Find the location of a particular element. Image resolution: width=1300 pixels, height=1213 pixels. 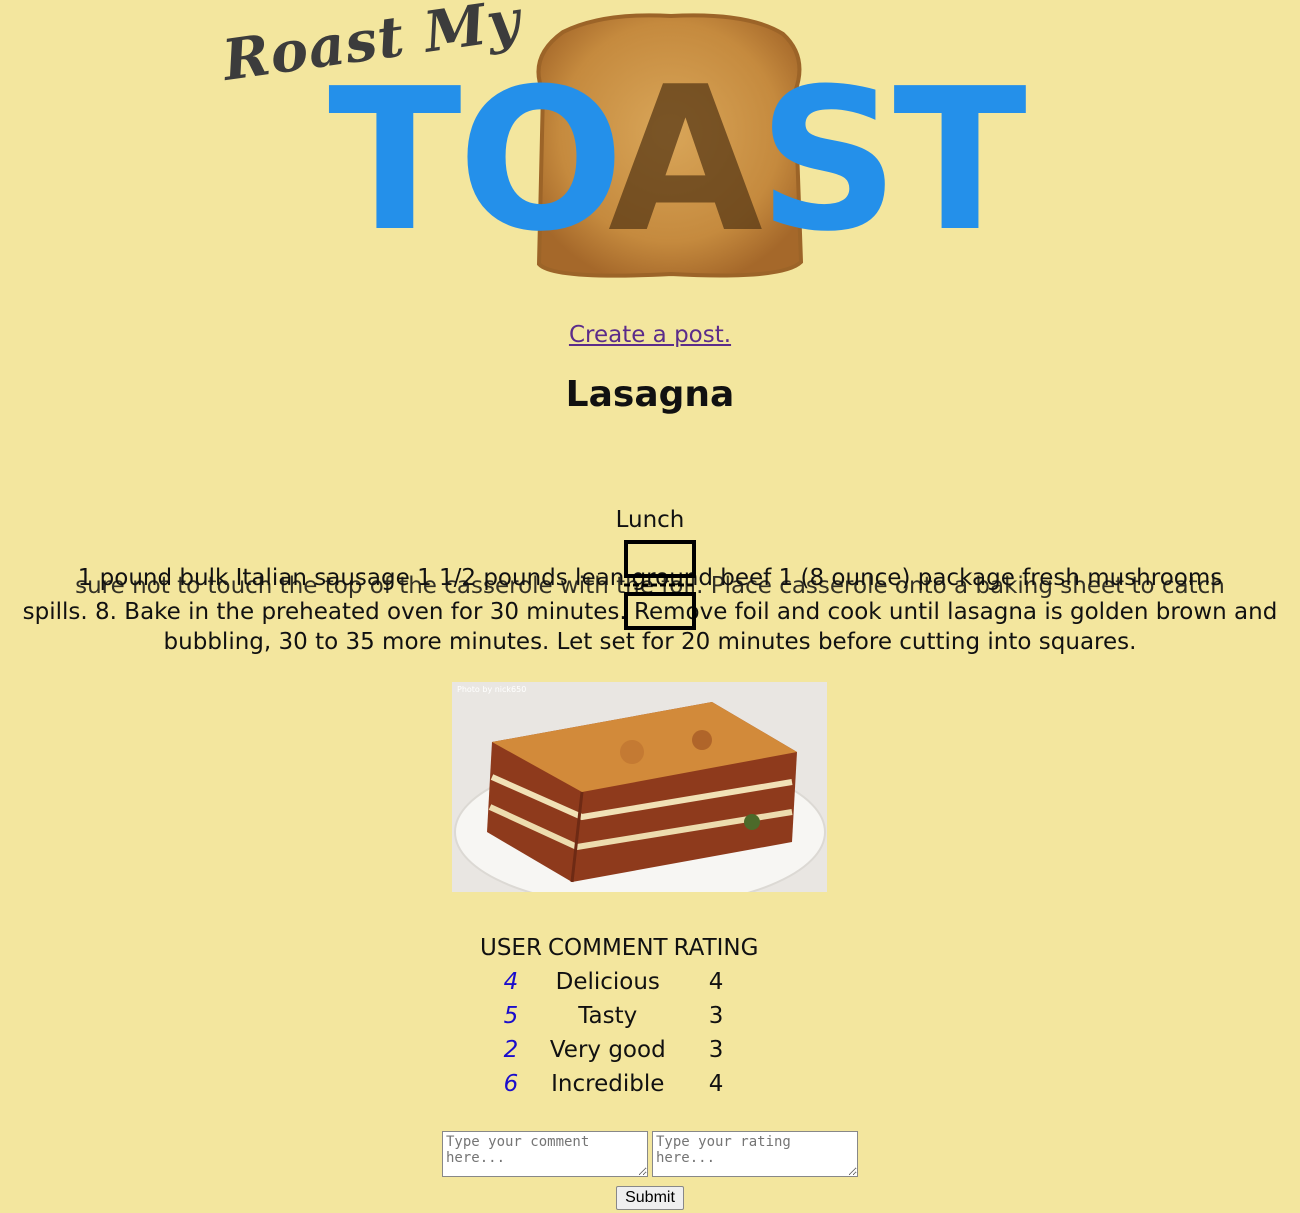

comment-cell: Incredible is located at coordinates (608, 1084).